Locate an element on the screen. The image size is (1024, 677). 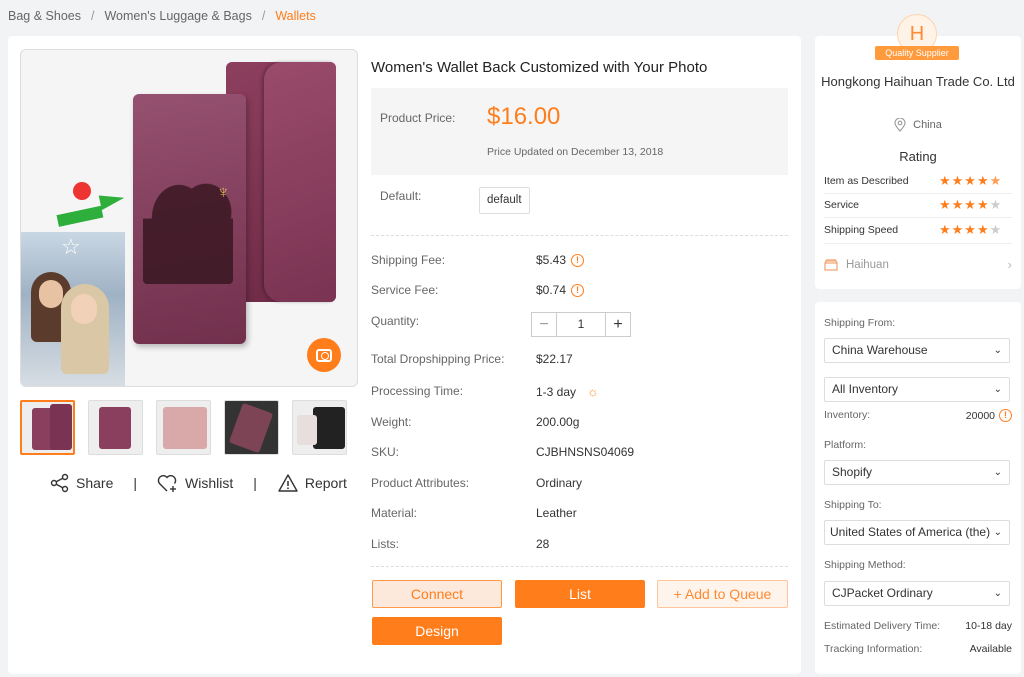
variant-option: default is located at coordinates (504, 200).